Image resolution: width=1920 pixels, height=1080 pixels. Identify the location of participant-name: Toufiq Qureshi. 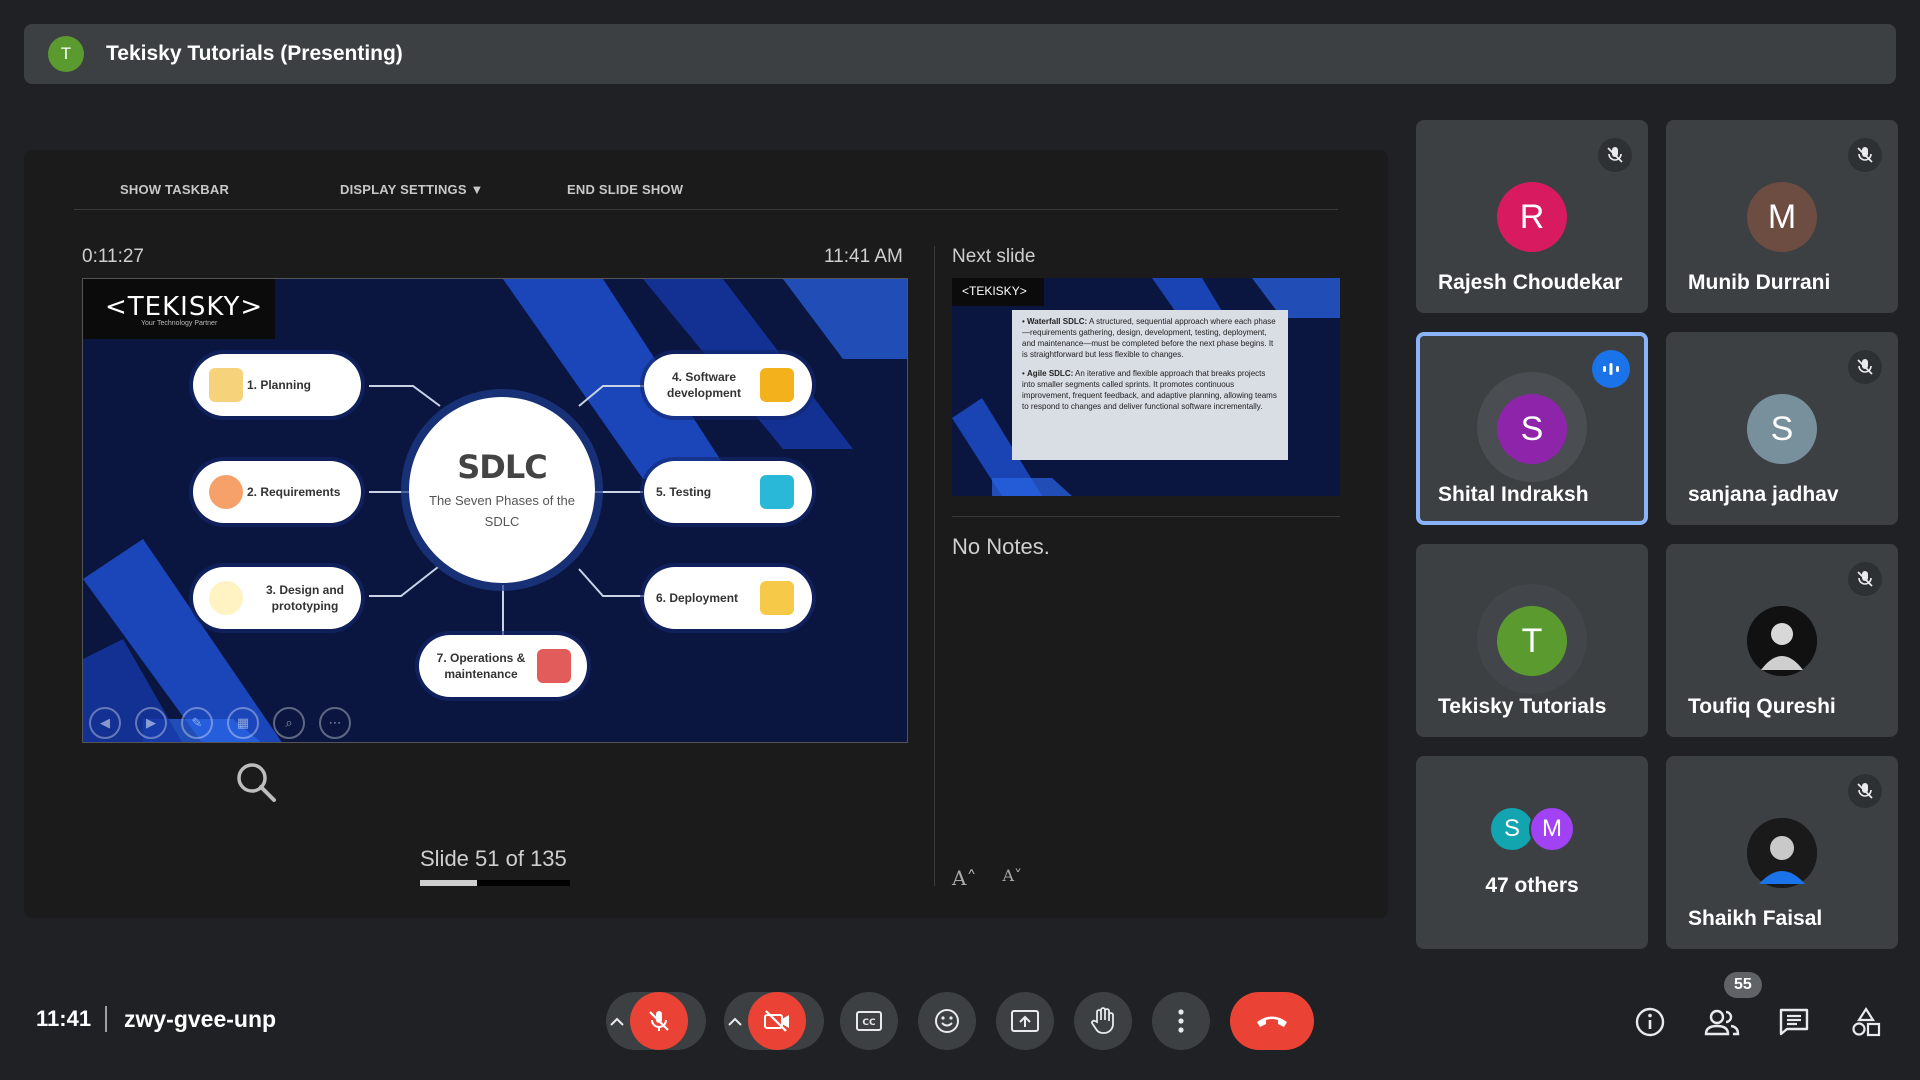
(1762, 706).